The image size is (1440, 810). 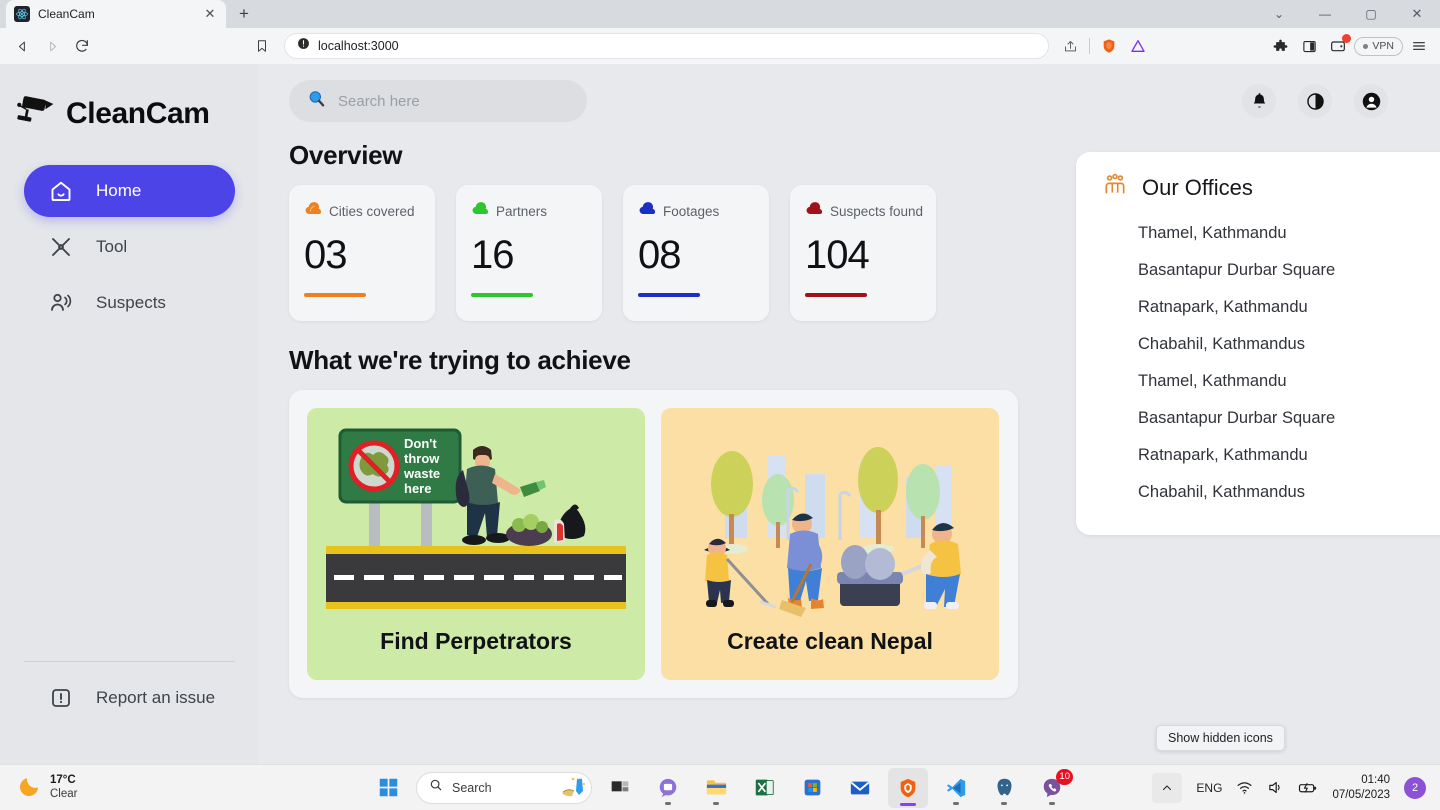 What do you see at coordinates (262, 46) in the screenshot?
I see `bookmark-icon` at bounding box center [262, 46].